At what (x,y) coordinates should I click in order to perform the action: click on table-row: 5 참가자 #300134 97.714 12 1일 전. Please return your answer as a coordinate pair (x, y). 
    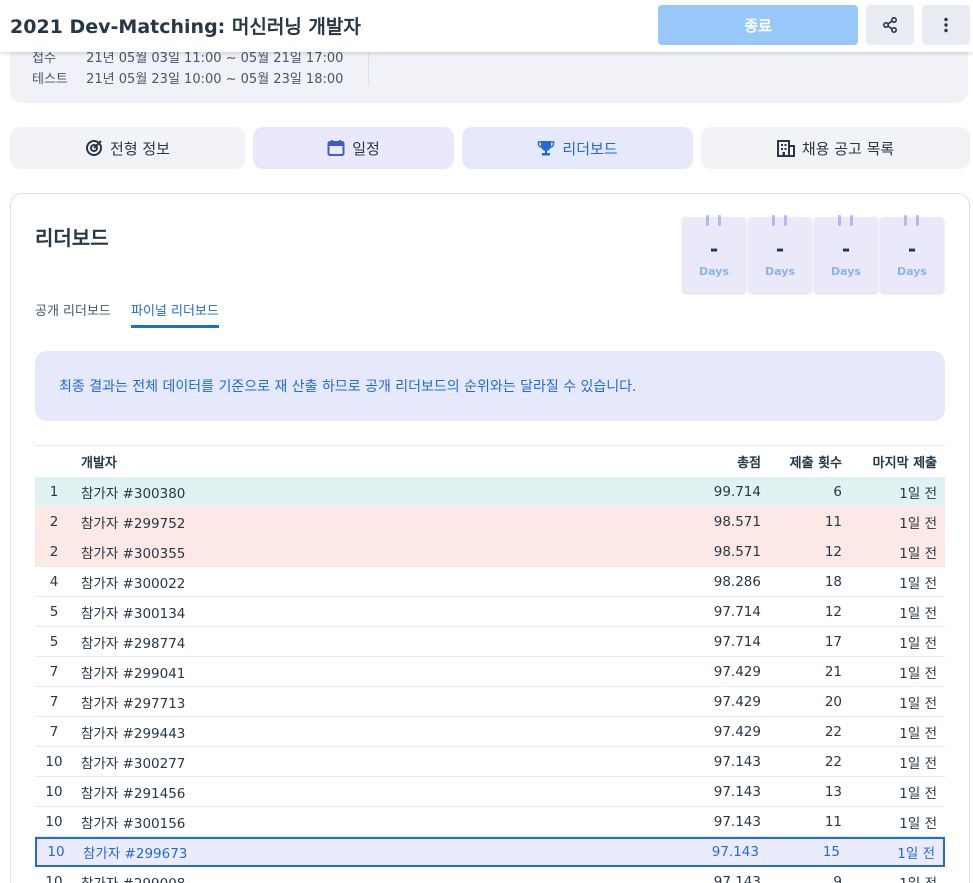
    Looking at the image, I should click on (490, 612).